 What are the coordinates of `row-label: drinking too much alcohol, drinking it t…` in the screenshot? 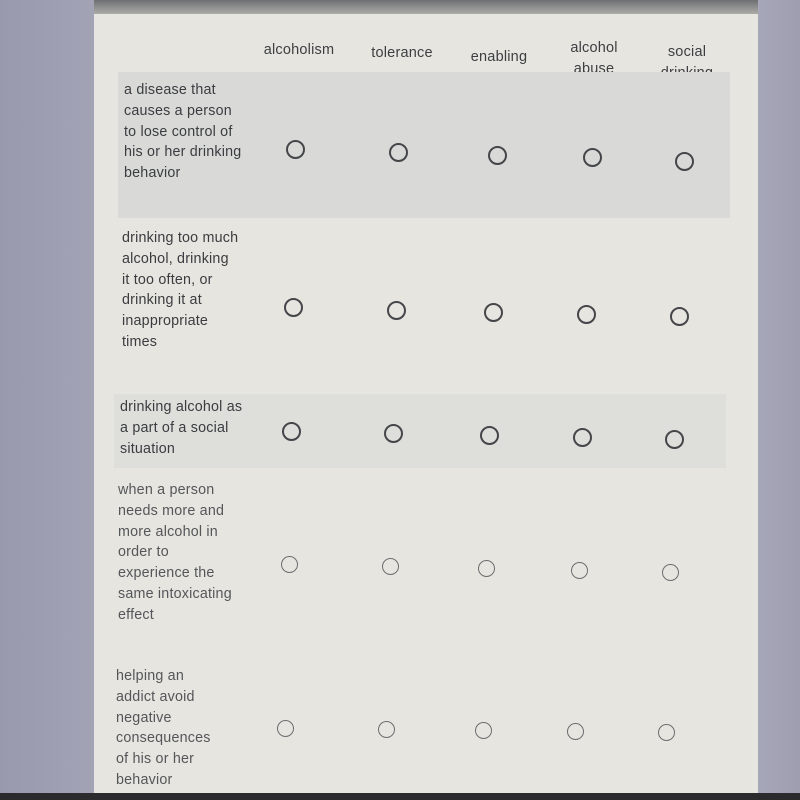 It's located at (180, 290).